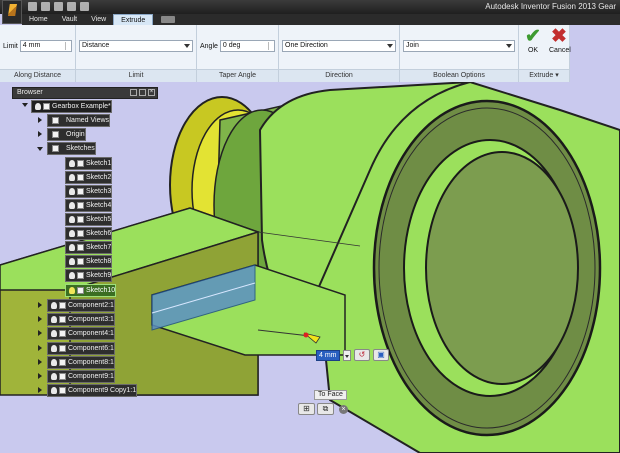  I want to click on apply-button: ▣, so click(381, 355).